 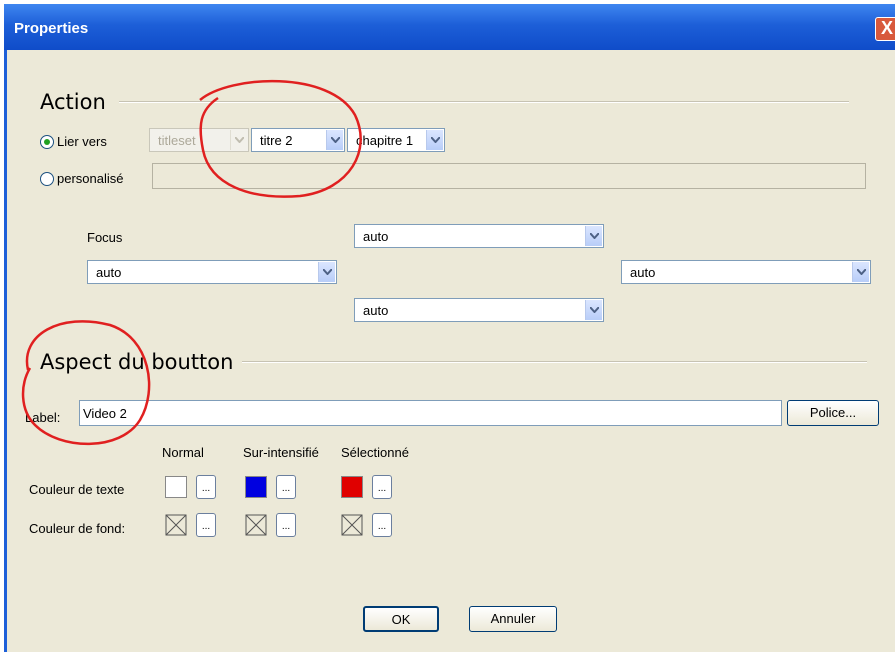 What do you see at coordinates (51, 28) in the screenshot?
I see `window-title: Properties` at bounding box center [51, 28].